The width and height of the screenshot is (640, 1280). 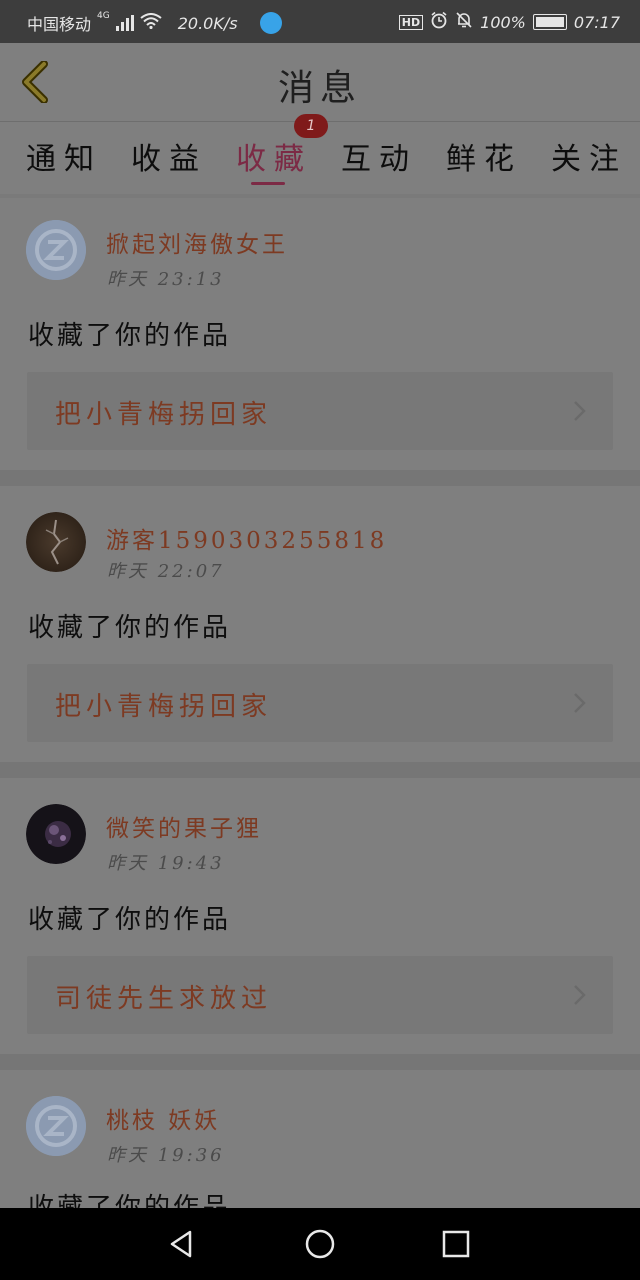 What do you see at coordinates (379, 156) in the screenshot?
I see `tab-interaction: 互动` at bounding box center [379, 156].